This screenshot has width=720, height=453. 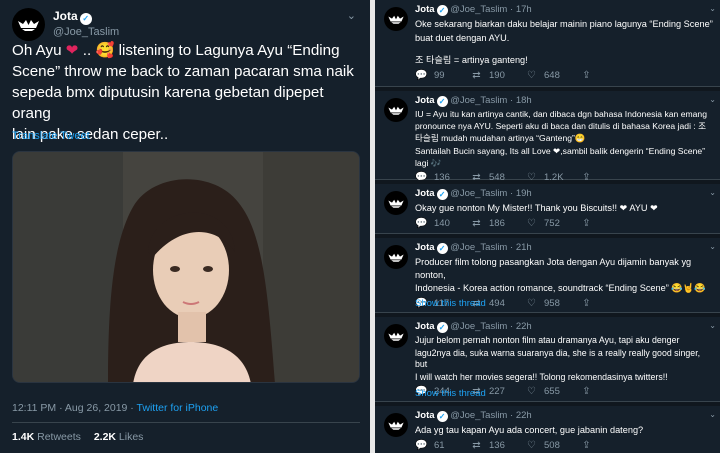 What do you see at coordinates (442, 75) in the screenshot?
I see `reply-button: 💬 99` at bounding box center [442, 75].